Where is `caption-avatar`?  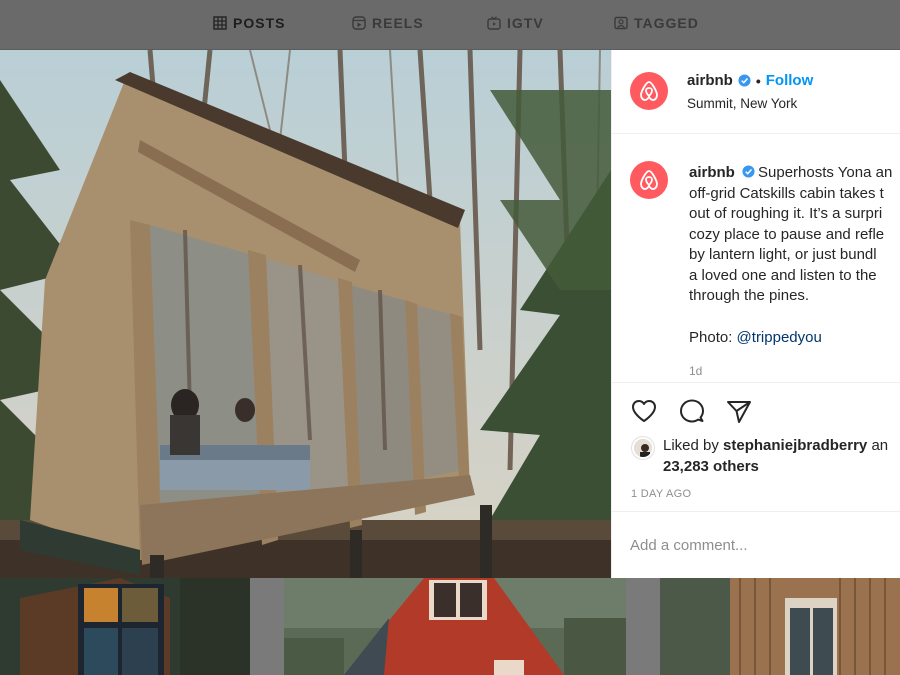
caption-avatar is located at coordinates (649, 180).